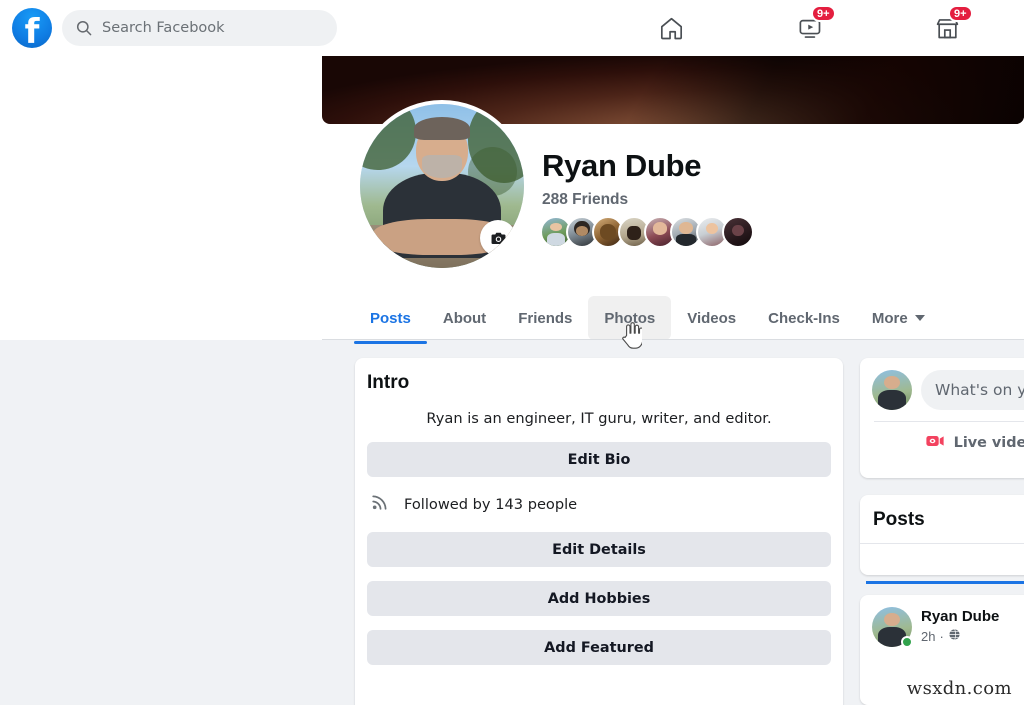 This screenshot has height=705, width=1024. What do you see at coordinates (942, 418) in the screenshot?
I see `post-composer-card: What's on y Live vide` at bounding box center [942, 418].